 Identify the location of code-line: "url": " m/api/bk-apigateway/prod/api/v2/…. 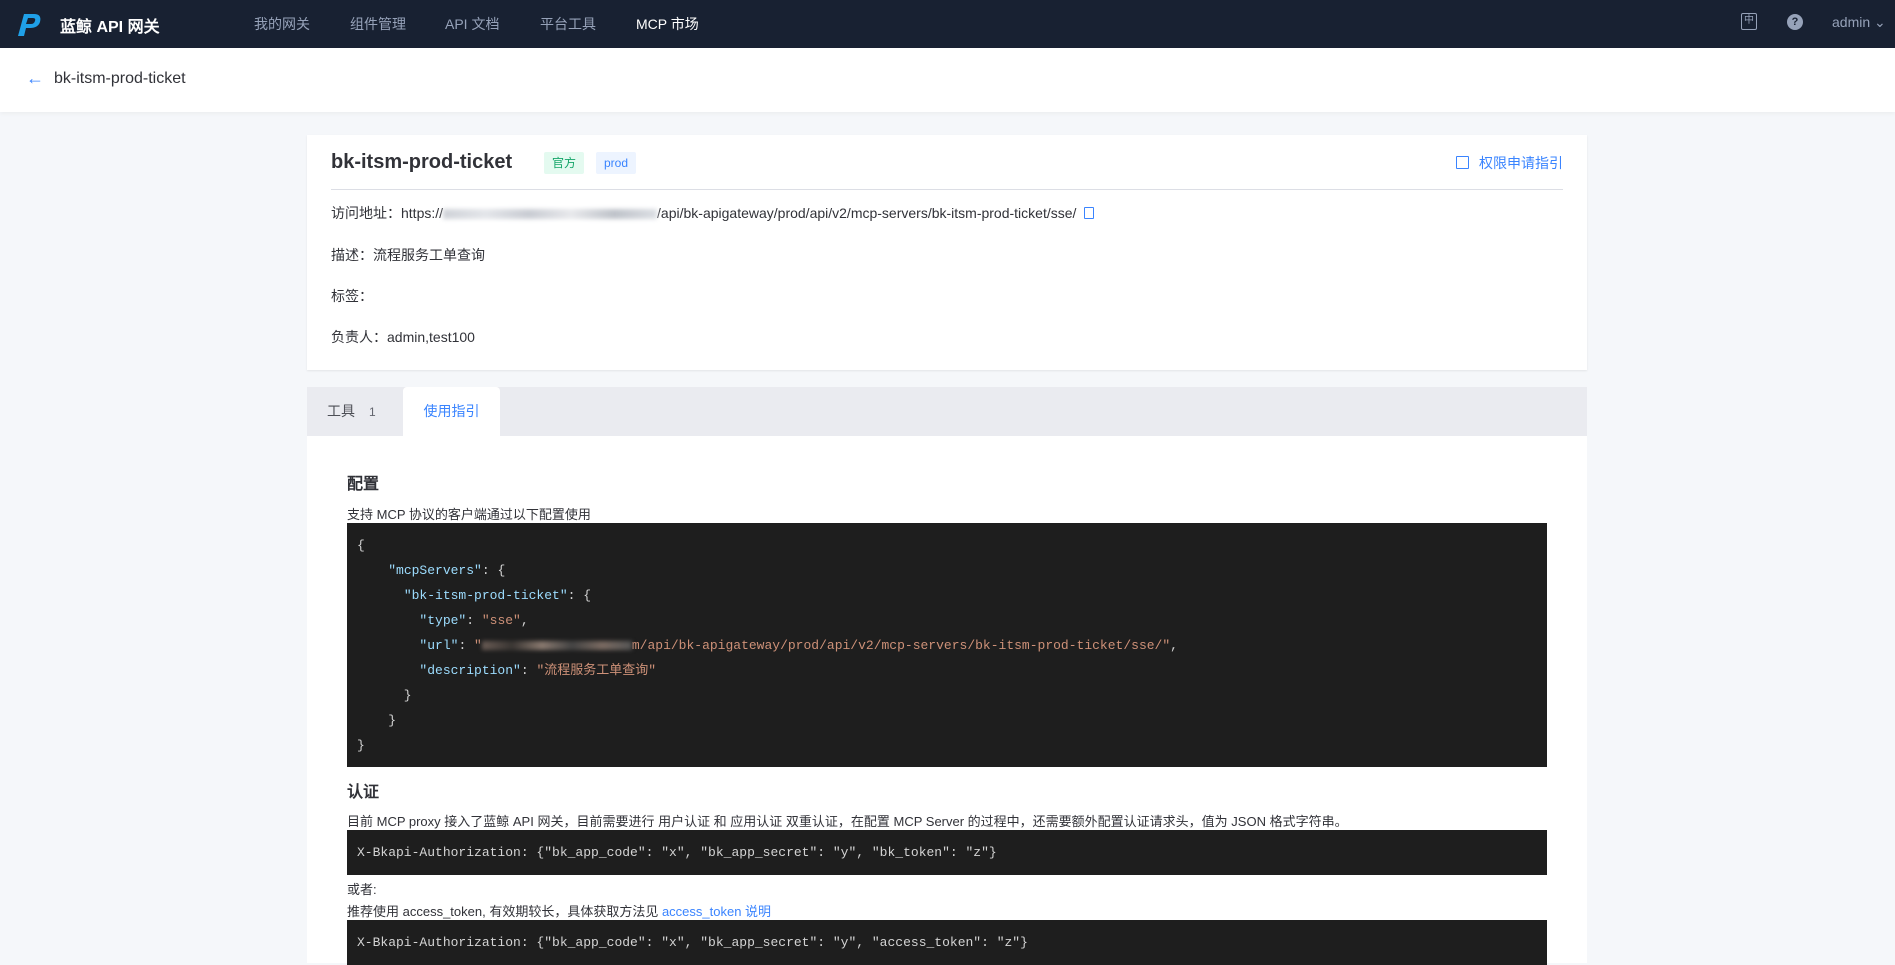
(798, 645).